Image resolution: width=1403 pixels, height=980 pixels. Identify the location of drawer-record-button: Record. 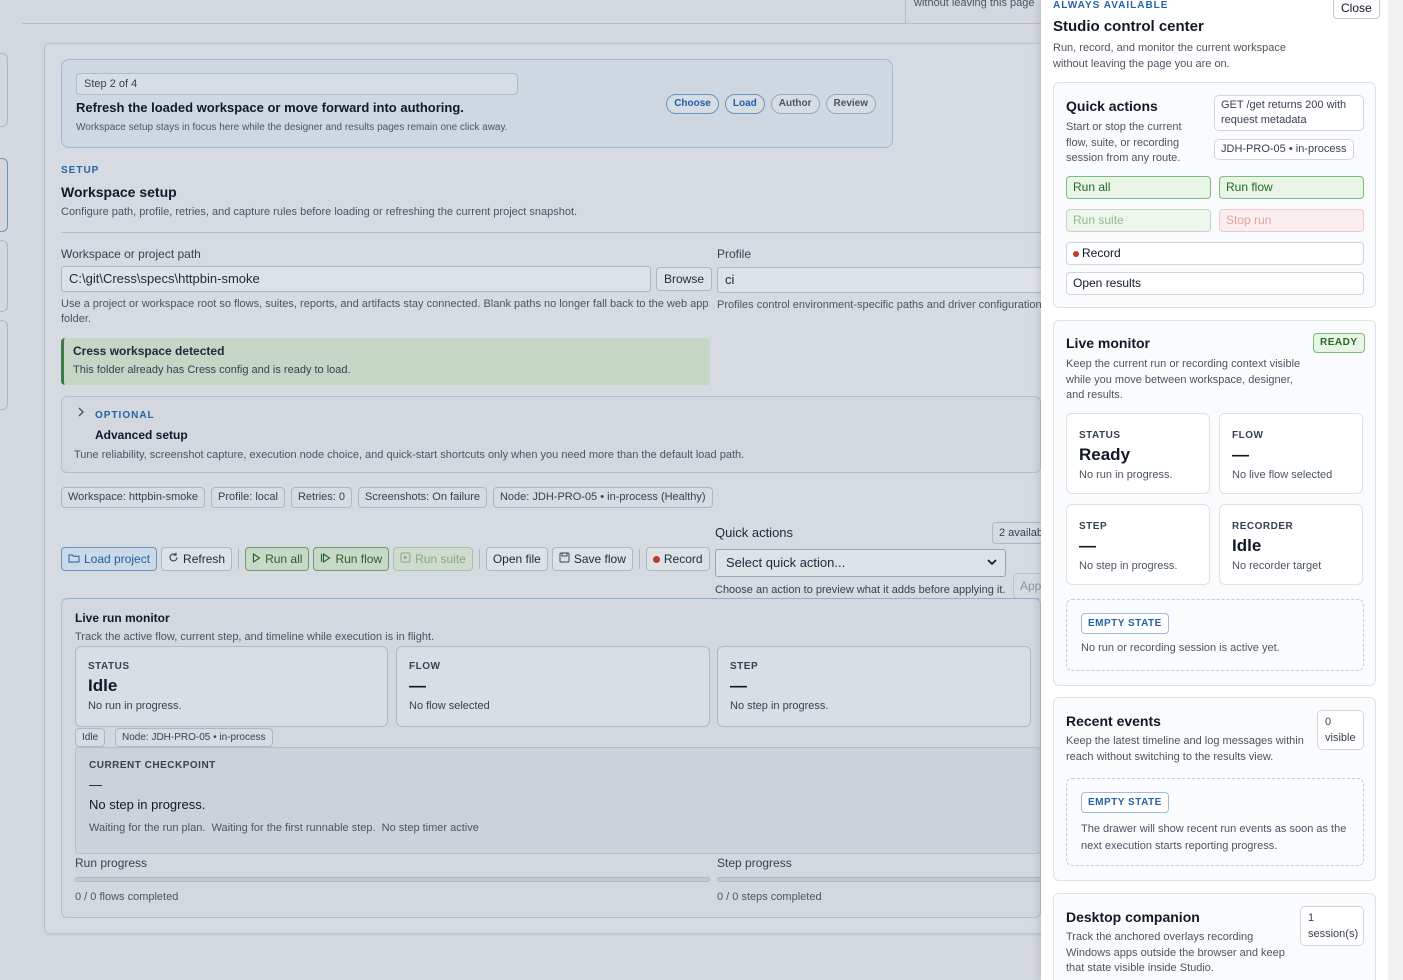
(1215, 253).